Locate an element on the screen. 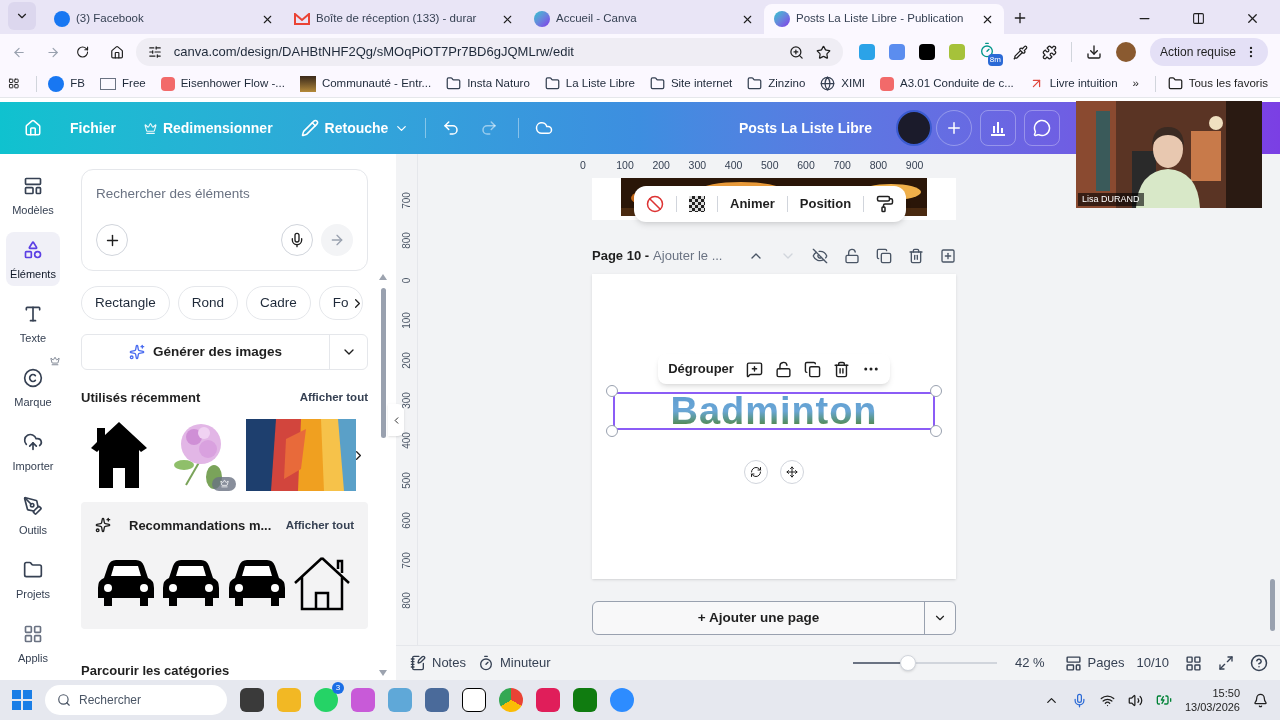 The width and height of the screenshot is (1280, 720). add-page-icon is located at coordinates (948, 256).